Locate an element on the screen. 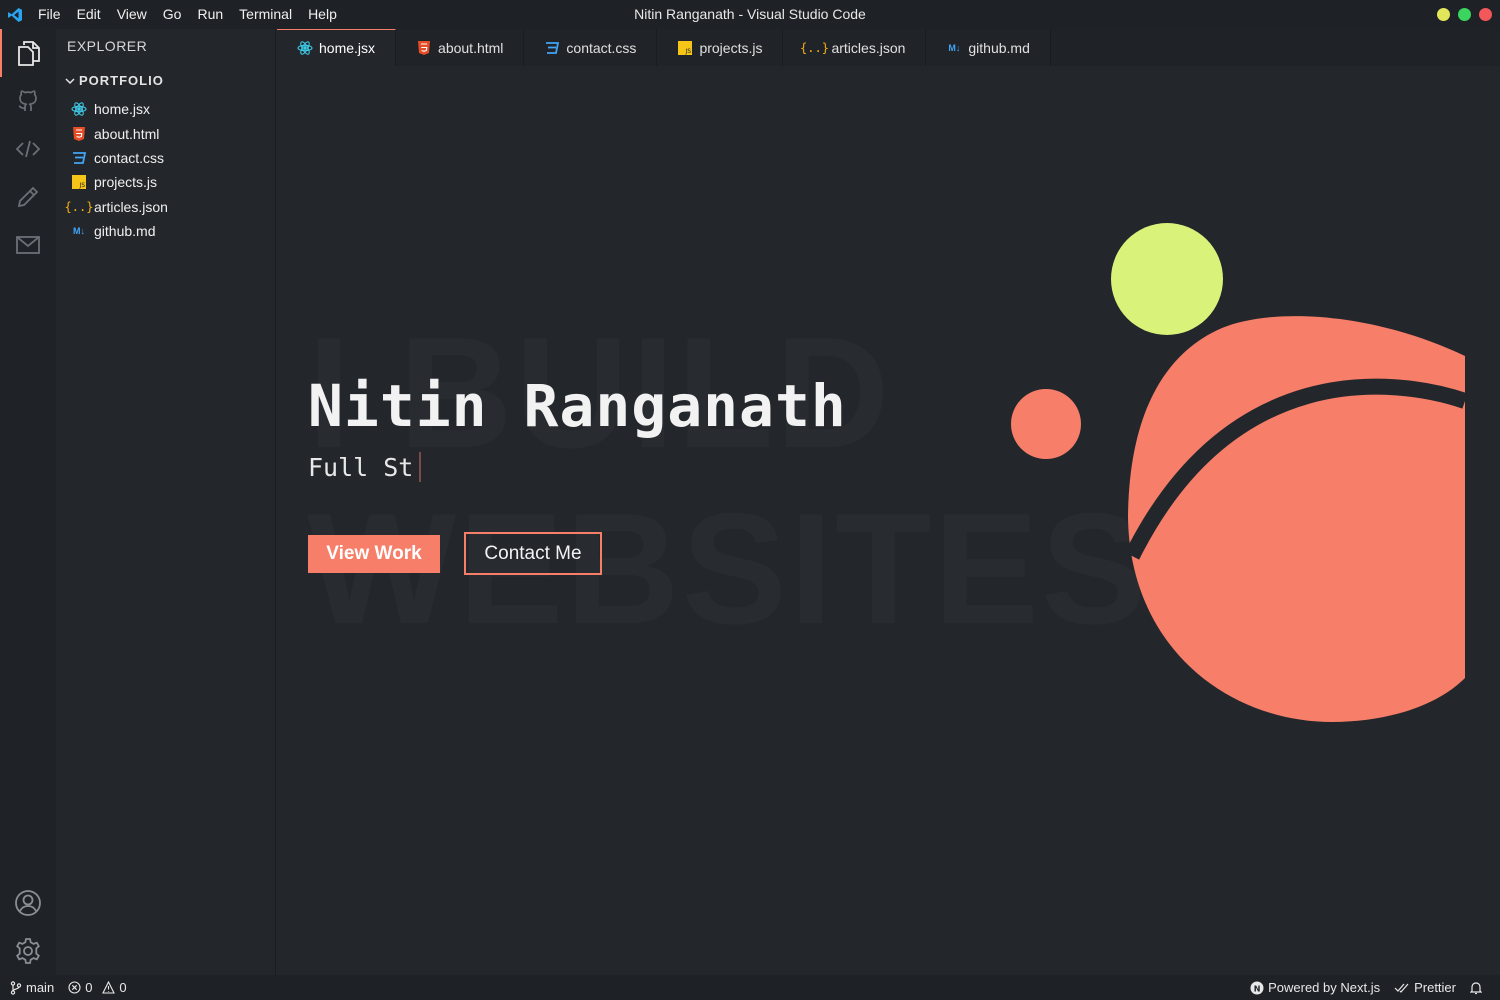 The image size is (1500, 1000). github-activity is located at coordinates (28, 101).